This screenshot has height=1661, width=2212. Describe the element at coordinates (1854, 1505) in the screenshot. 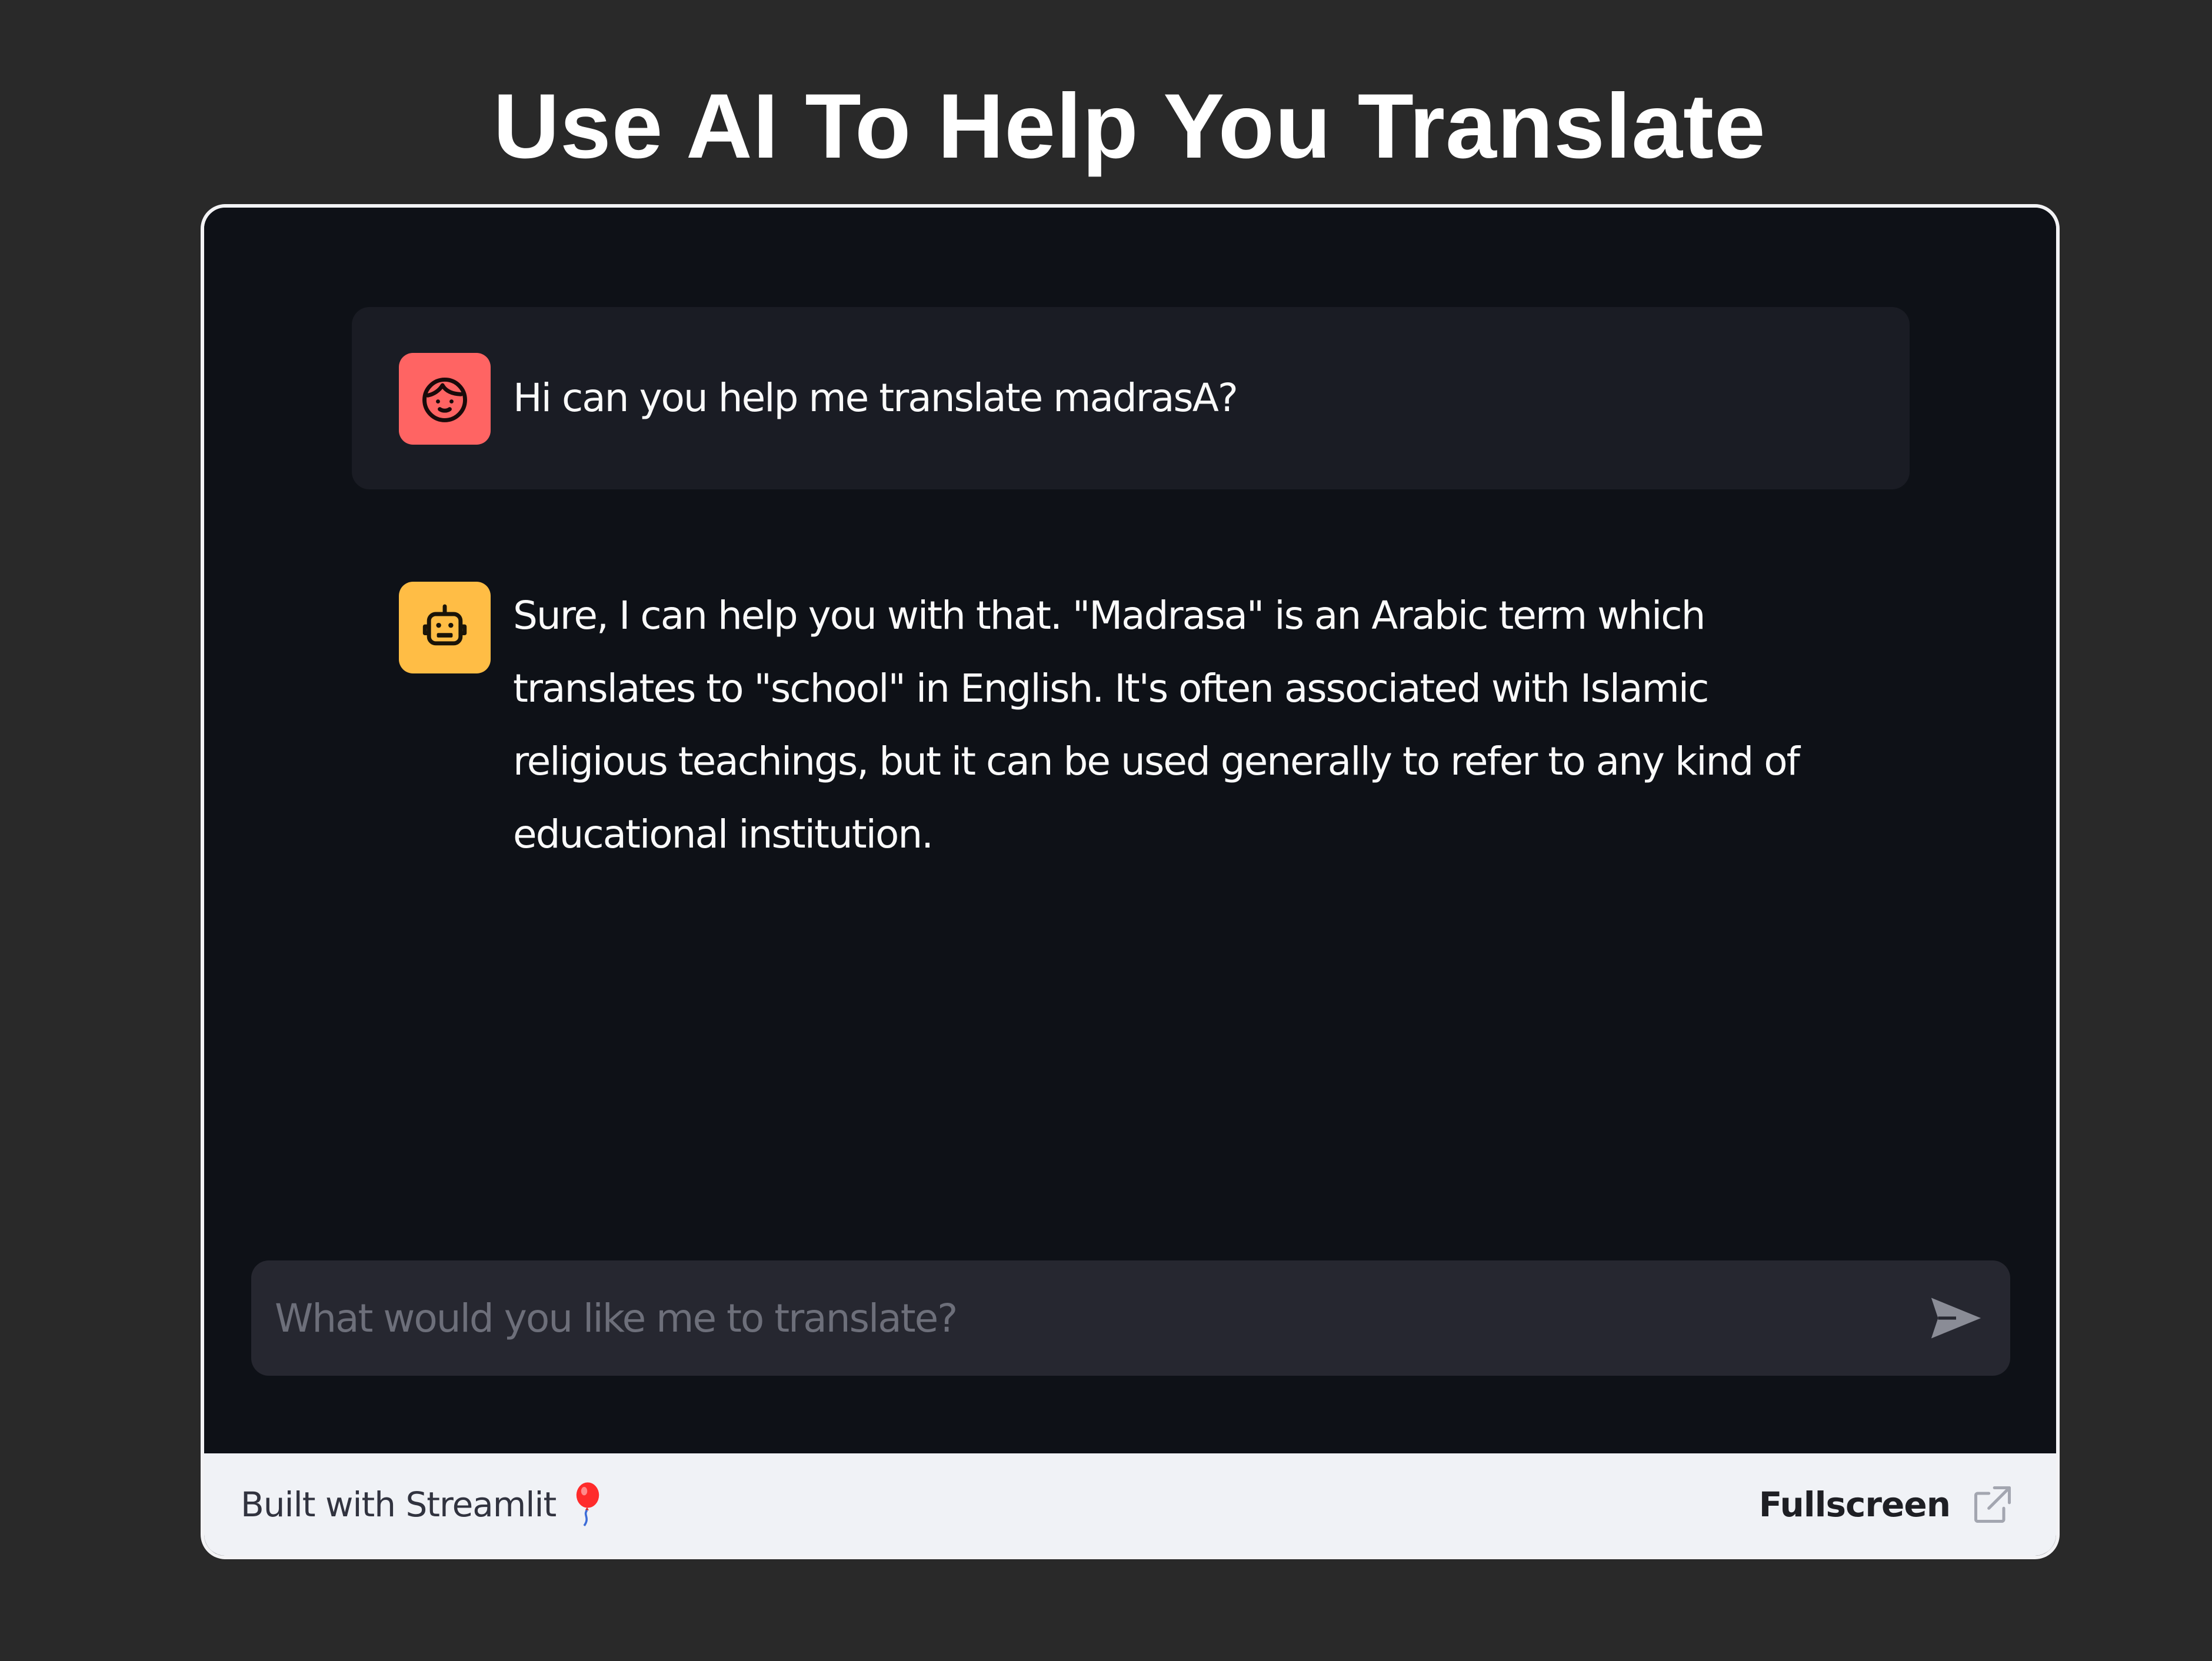

I see `fullscreen-label: Fullscreen` at that location.